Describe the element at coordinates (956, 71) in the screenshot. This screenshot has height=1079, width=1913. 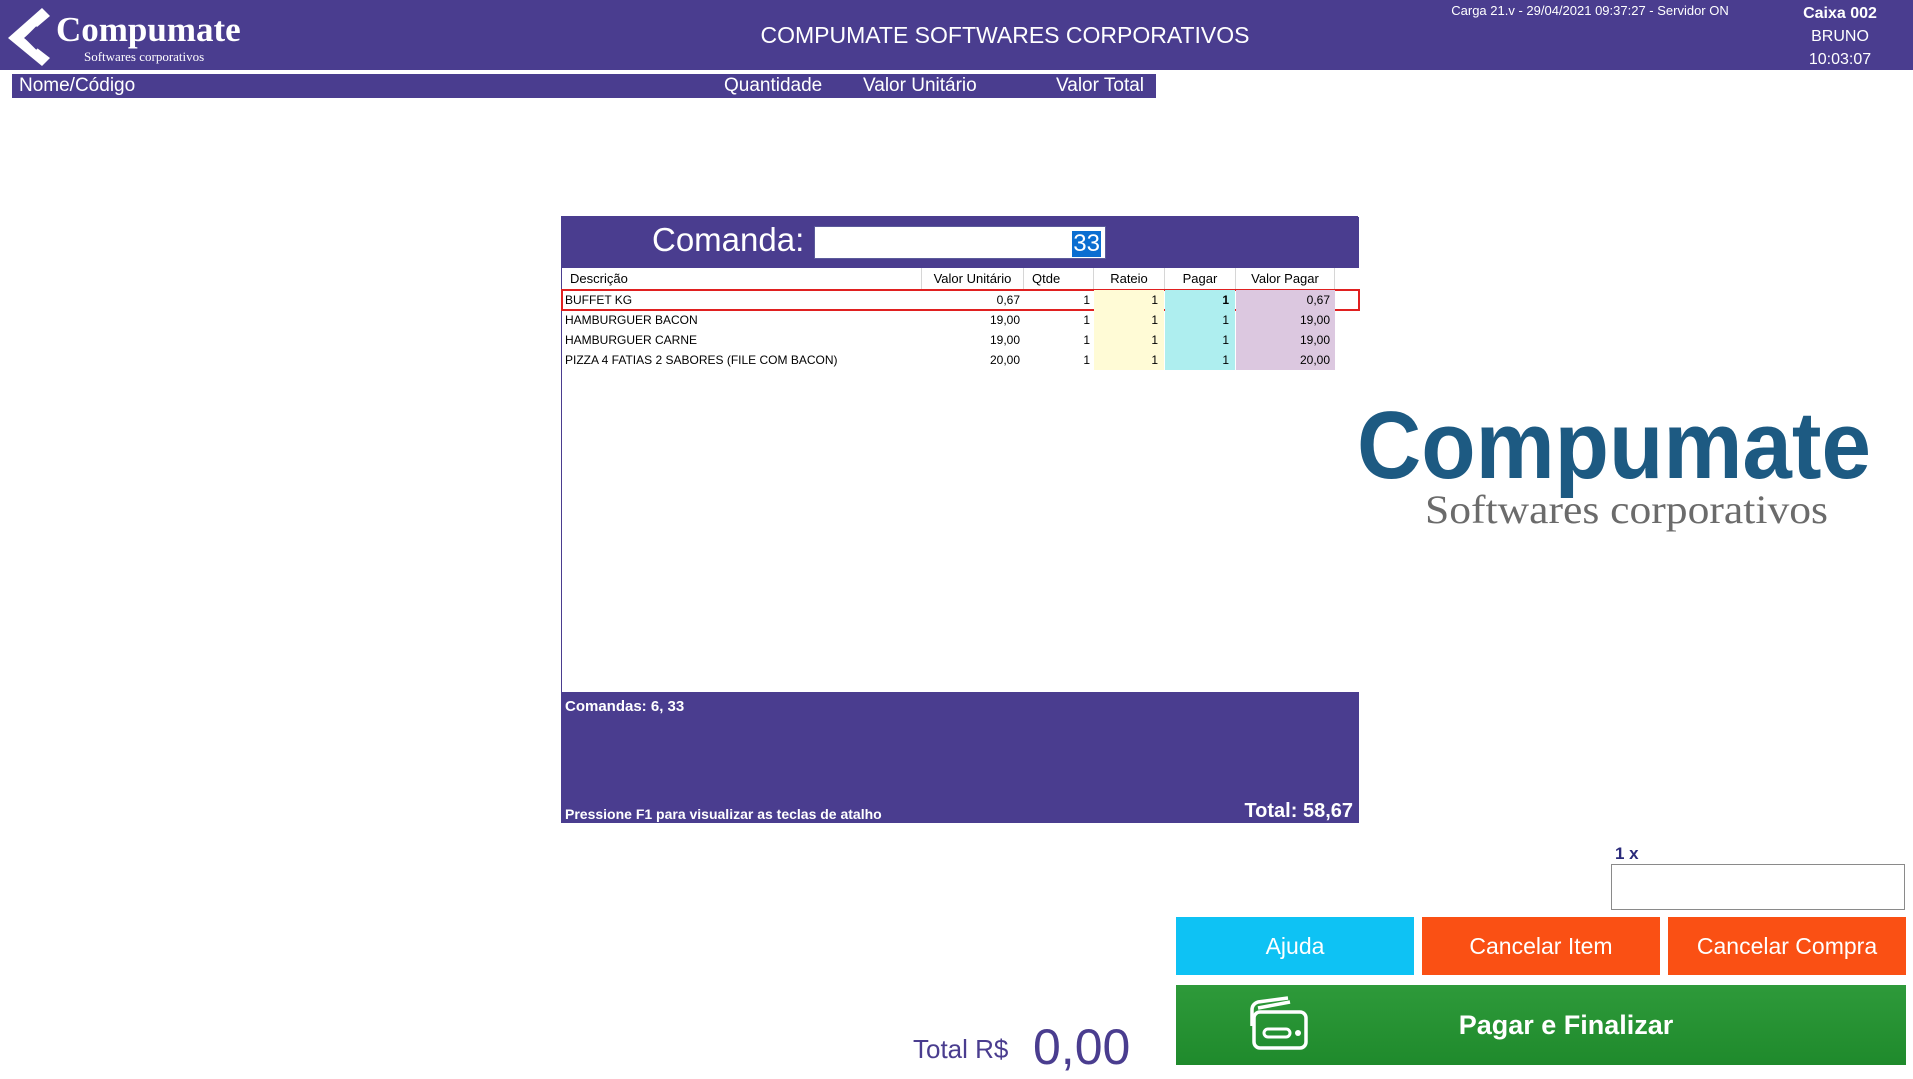
I see `header-divider` at that location.